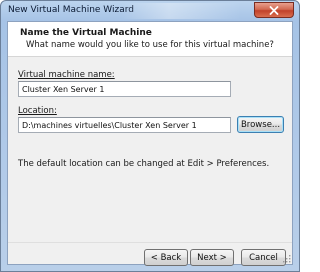 The height and width of the screenshot is (272, 320). I want to click on vm-name-label-text: Virtual machine name:, so click(66, 75).